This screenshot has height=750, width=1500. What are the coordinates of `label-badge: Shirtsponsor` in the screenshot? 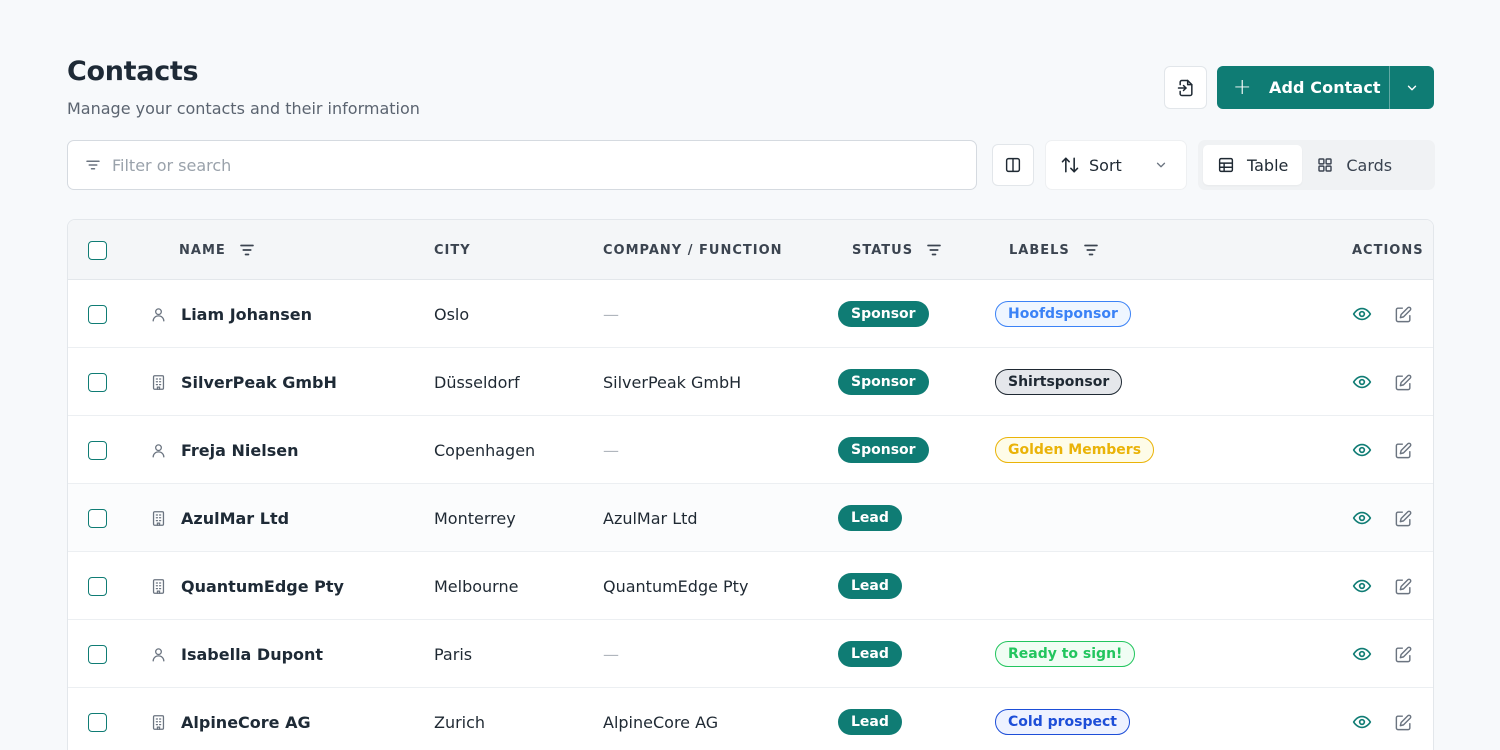 It's located at (1059, 382).